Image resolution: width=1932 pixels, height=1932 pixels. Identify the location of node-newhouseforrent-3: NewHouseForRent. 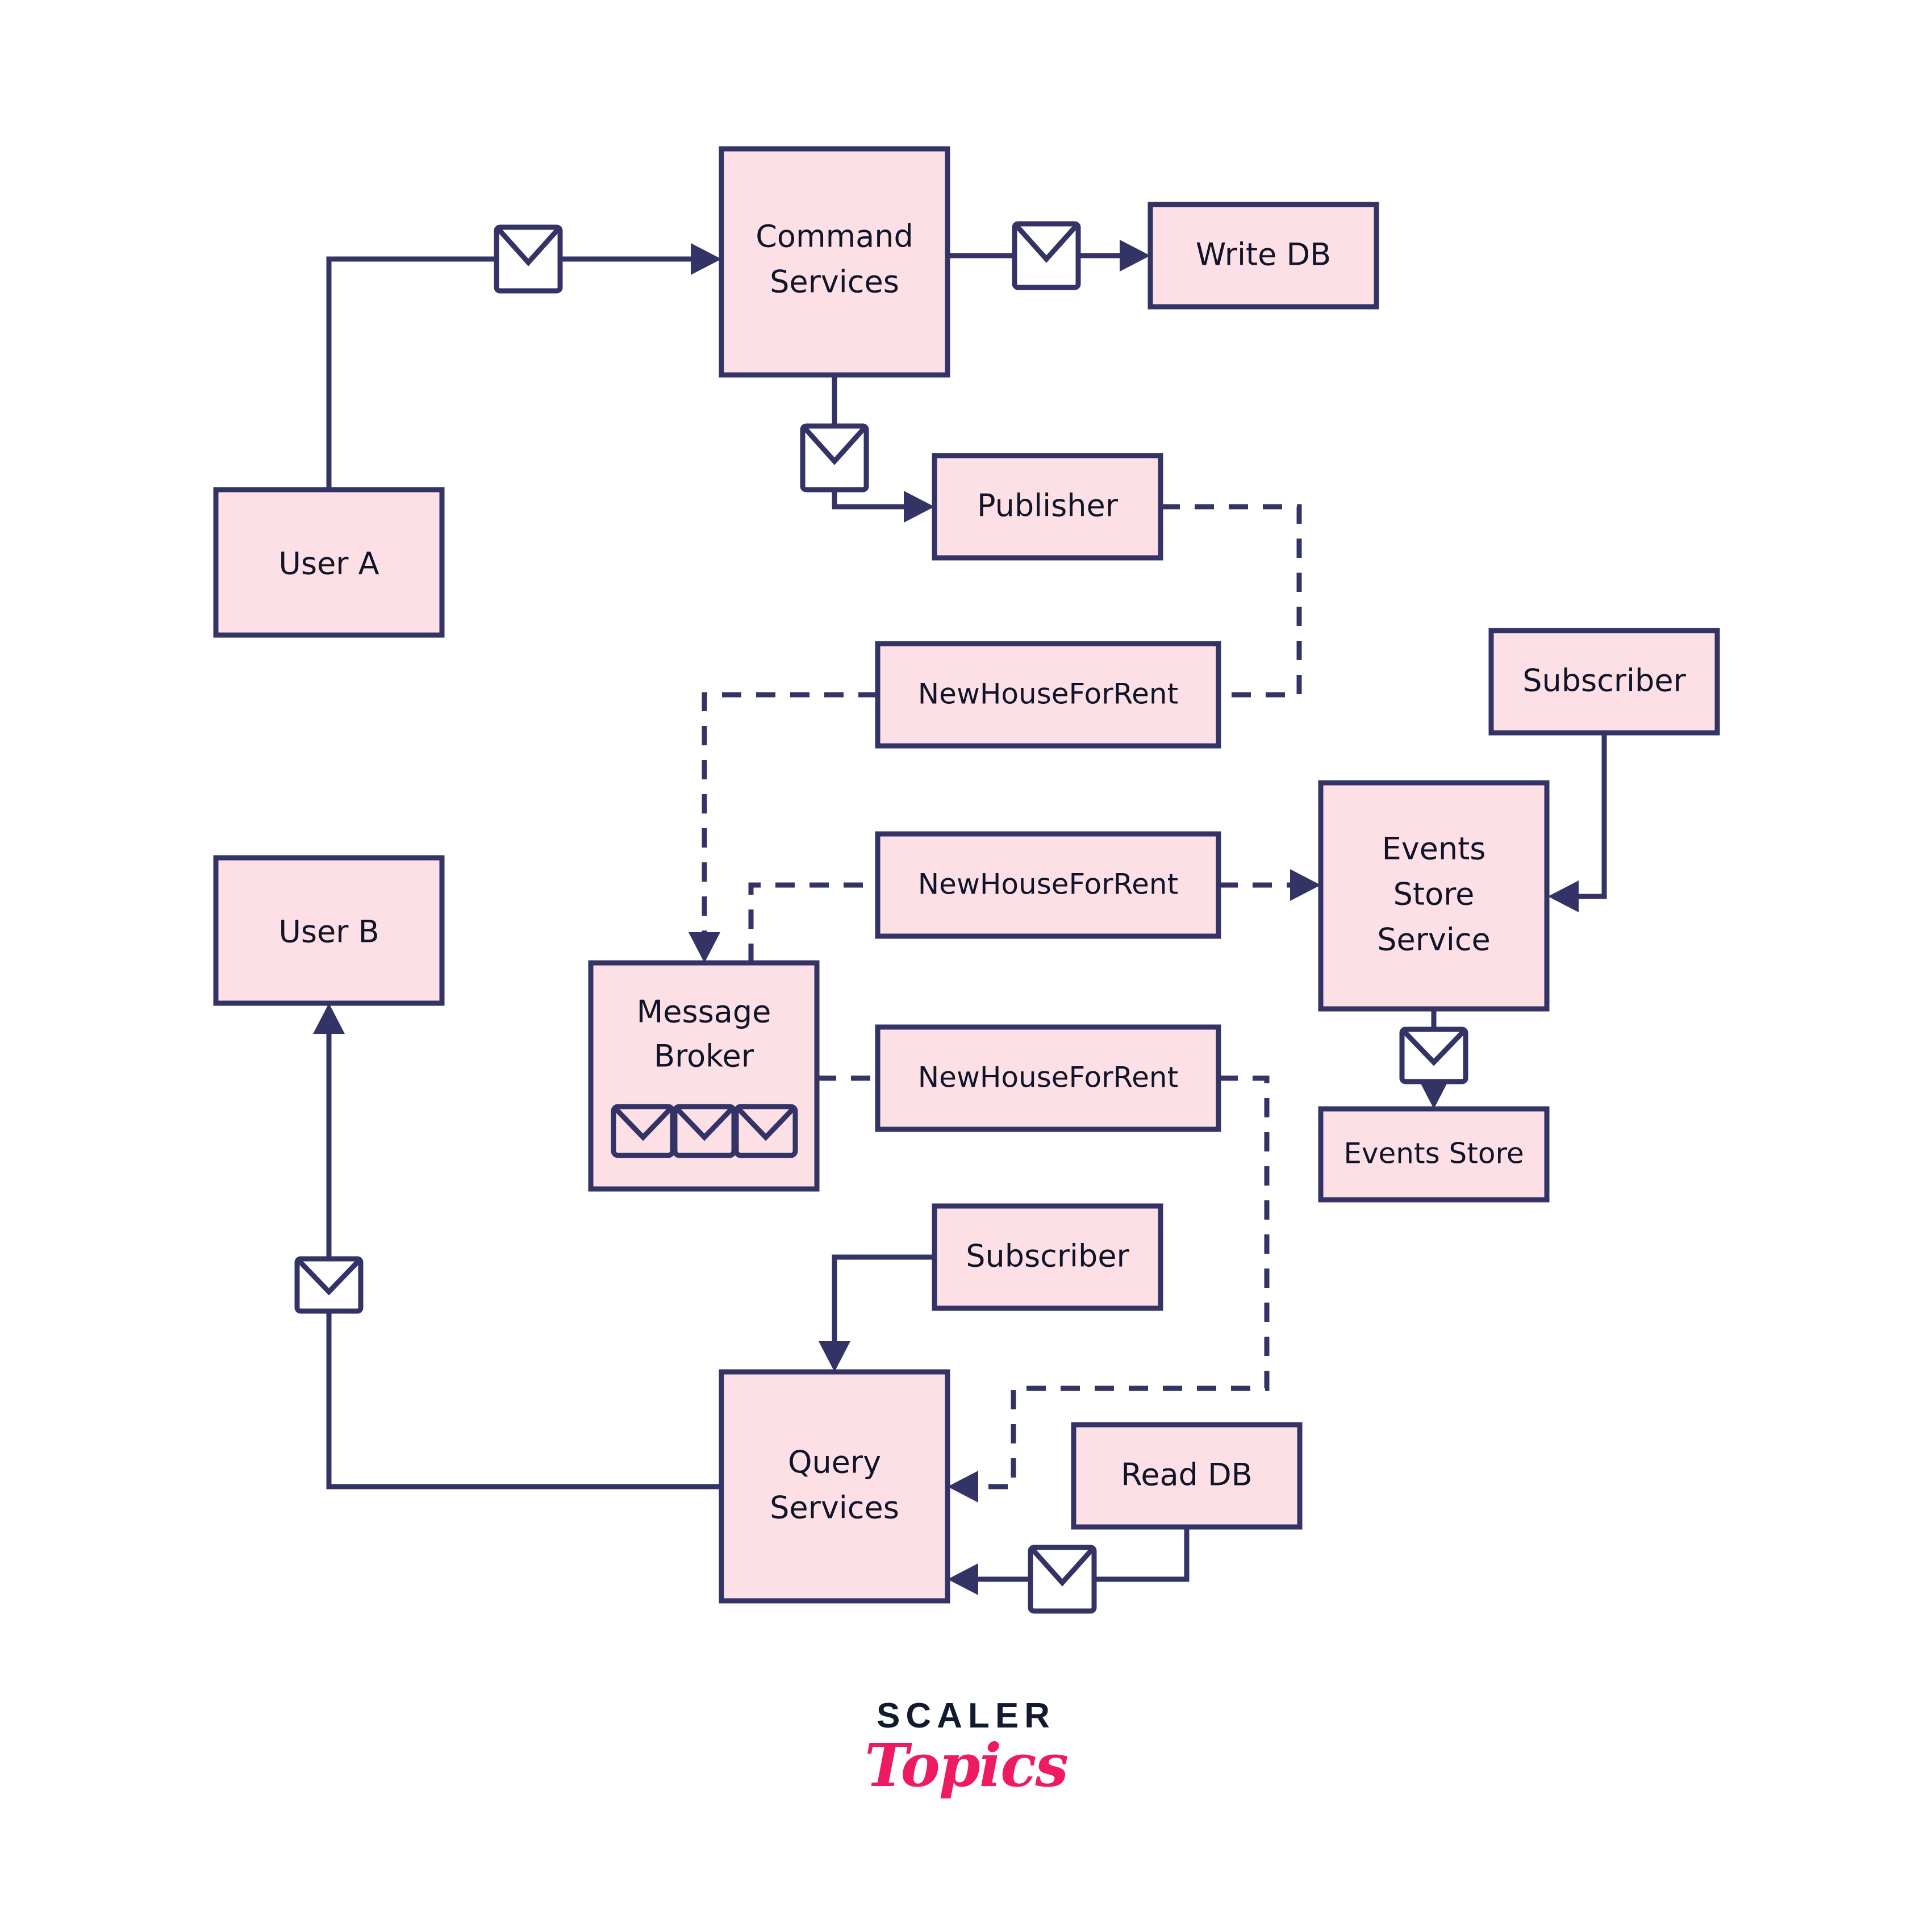
(1048, 1078).